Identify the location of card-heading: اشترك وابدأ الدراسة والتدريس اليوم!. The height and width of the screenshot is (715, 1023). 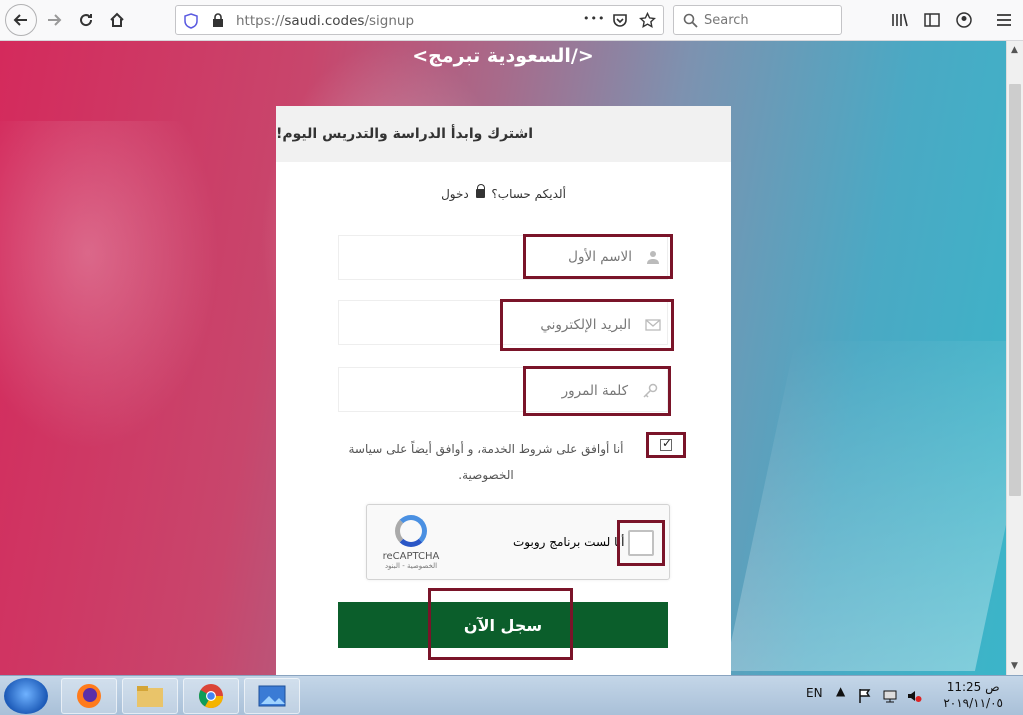
(405, 134).